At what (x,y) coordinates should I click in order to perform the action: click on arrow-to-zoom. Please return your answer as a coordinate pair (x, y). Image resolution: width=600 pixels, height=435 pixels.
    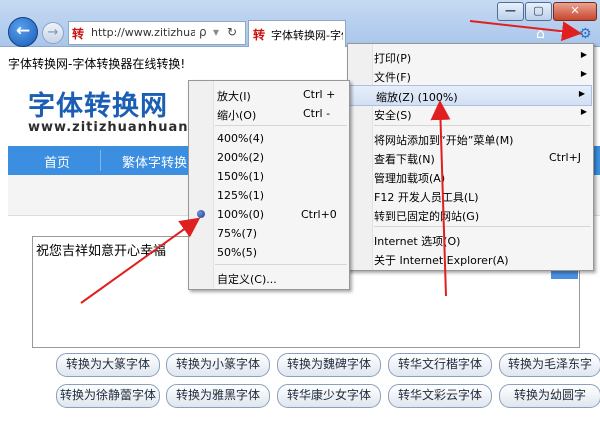
    Looking at the image, I should click on (440, 198).